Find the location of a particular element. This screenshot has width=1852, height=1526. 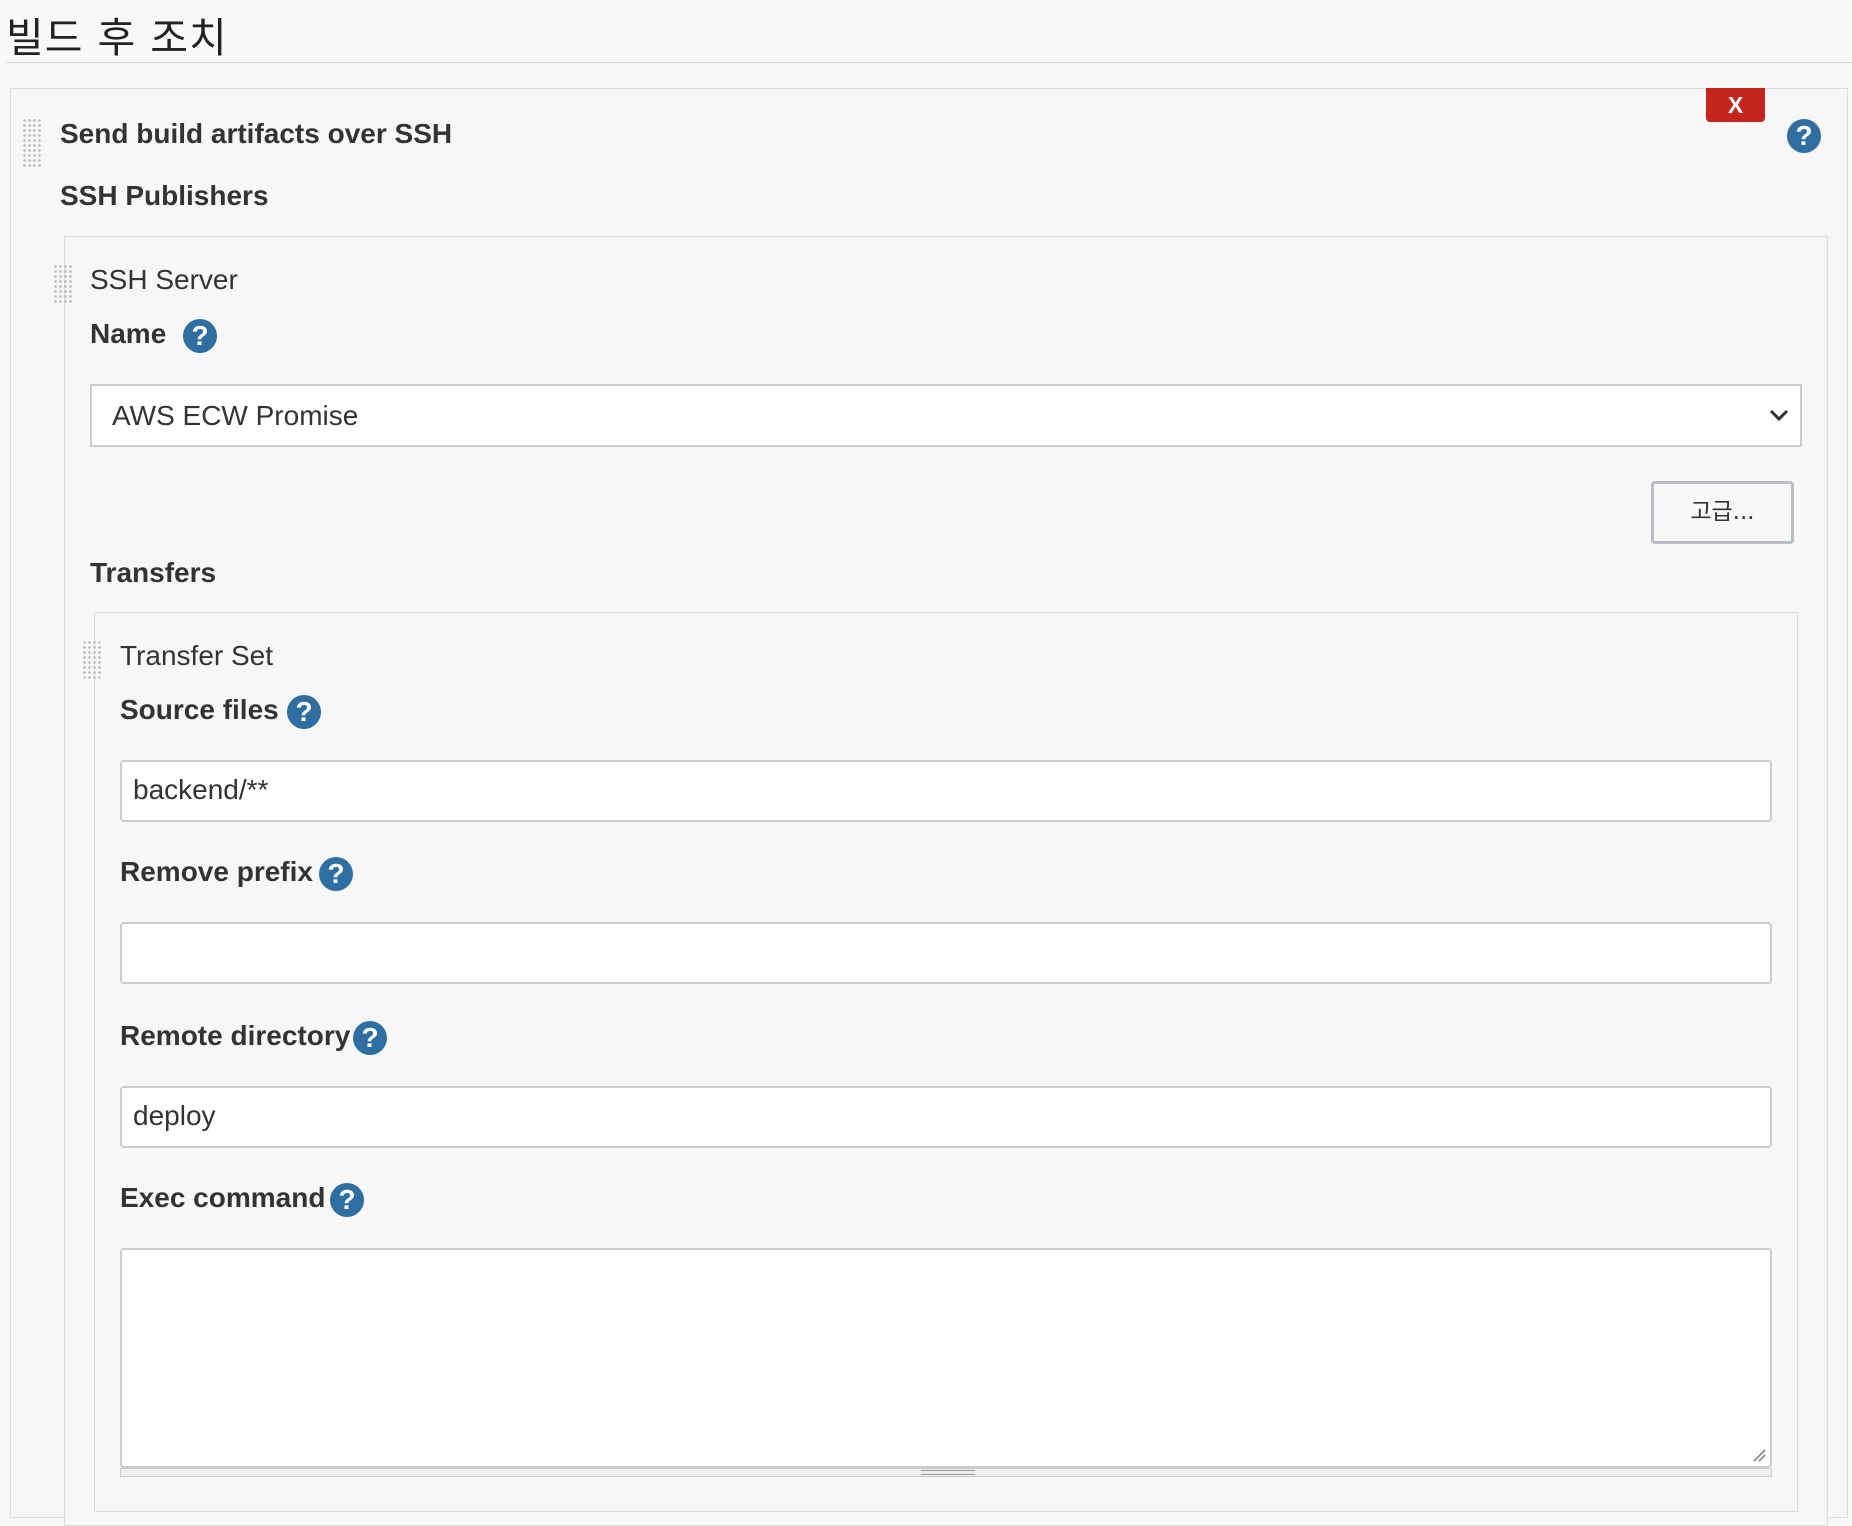

ssh-server-heading: SSH Server is located at coordinates (164, 279).